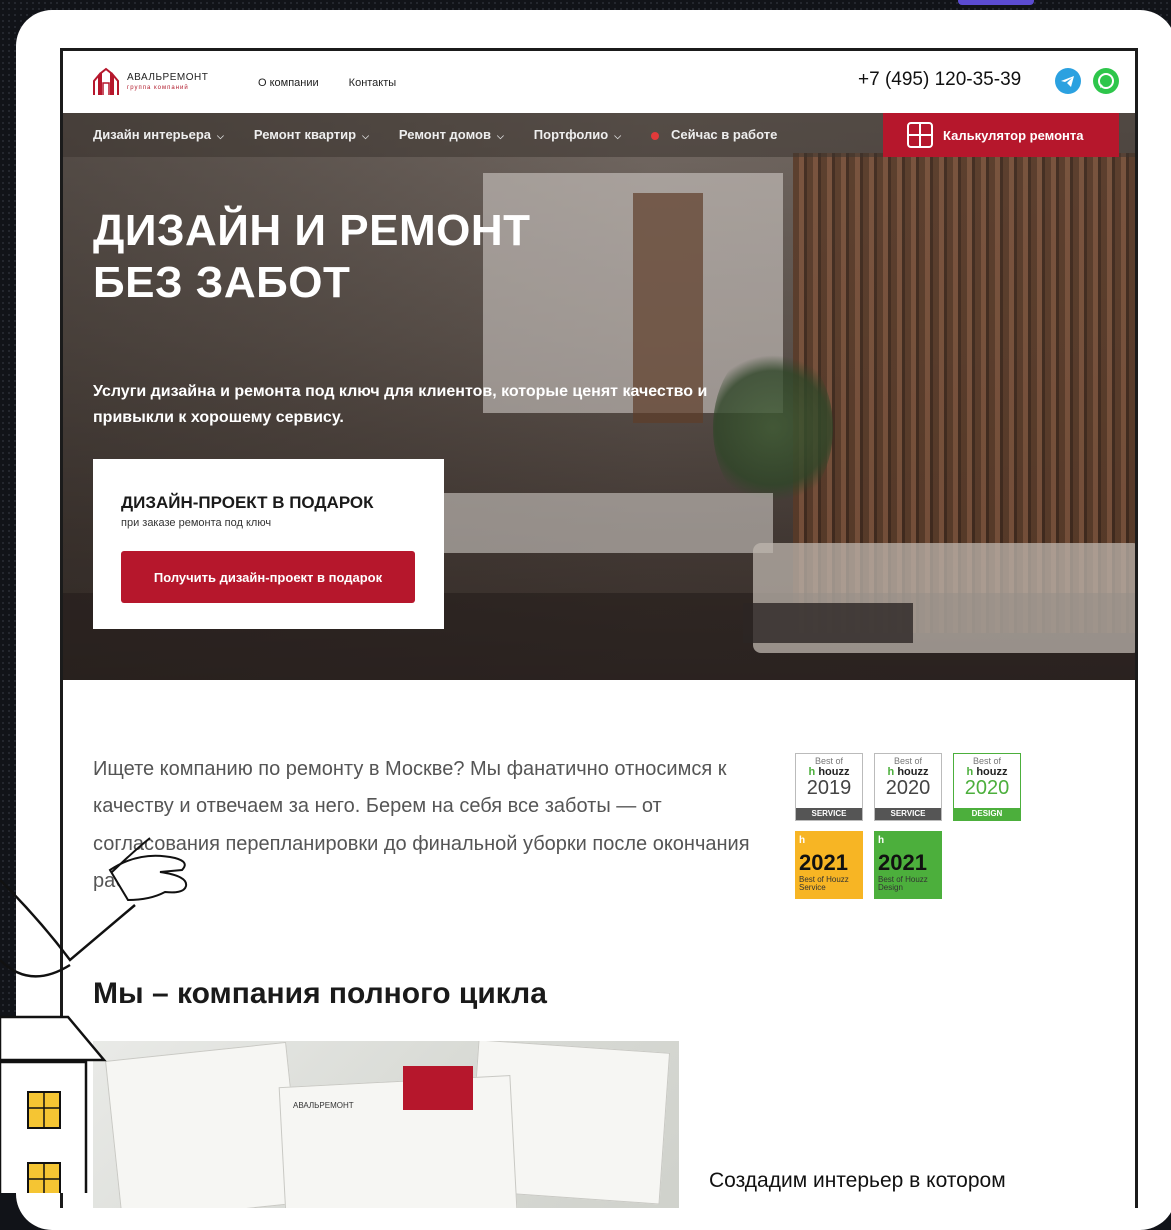  What do you see at coordinates (724, 134) in the screenshot?
I see `menu-item-label: Сейчас в работе` at bounding box center [724, 134].